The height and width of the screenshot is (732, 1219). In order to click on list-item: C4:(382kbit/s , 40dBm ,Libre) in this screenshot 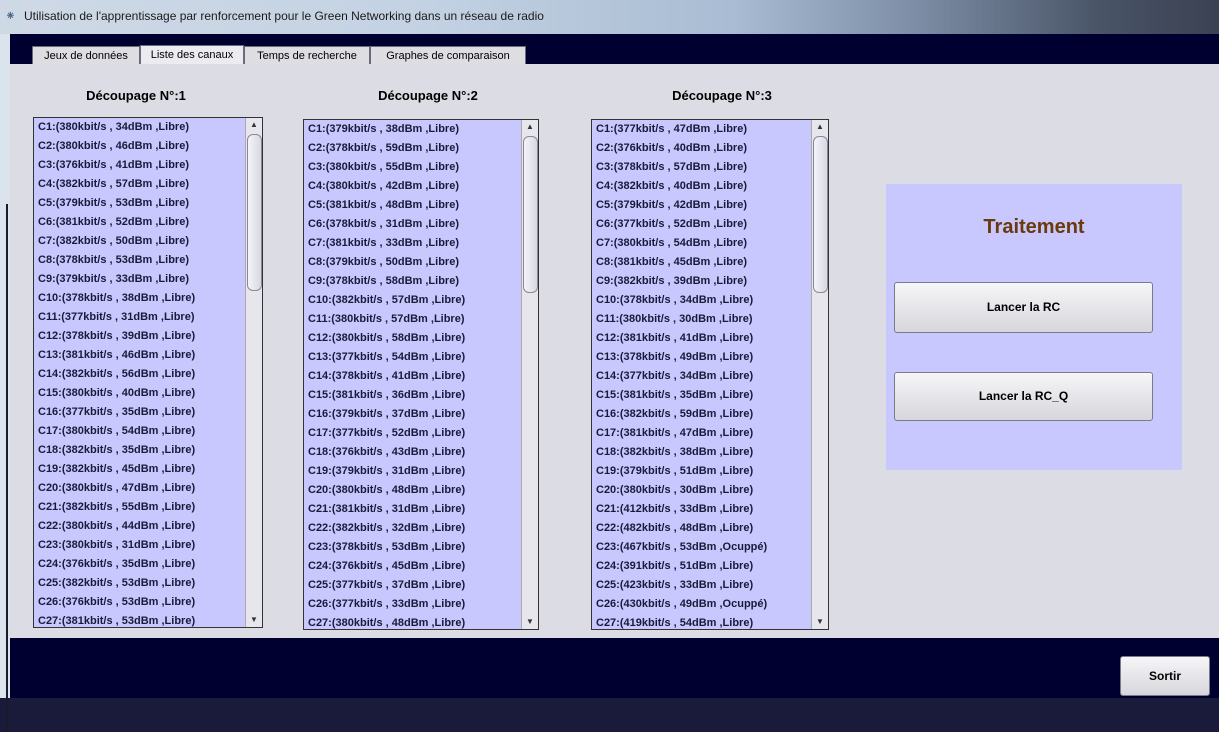, I will do `click(702, 186)`.